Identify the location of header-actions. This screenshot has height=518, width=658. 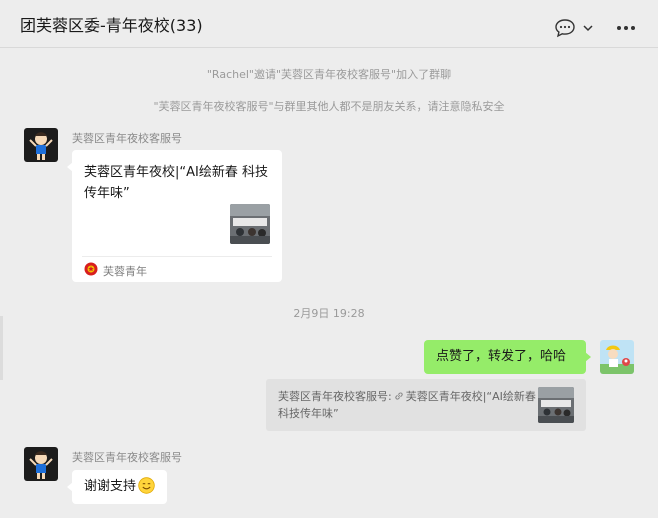
(595, 28).